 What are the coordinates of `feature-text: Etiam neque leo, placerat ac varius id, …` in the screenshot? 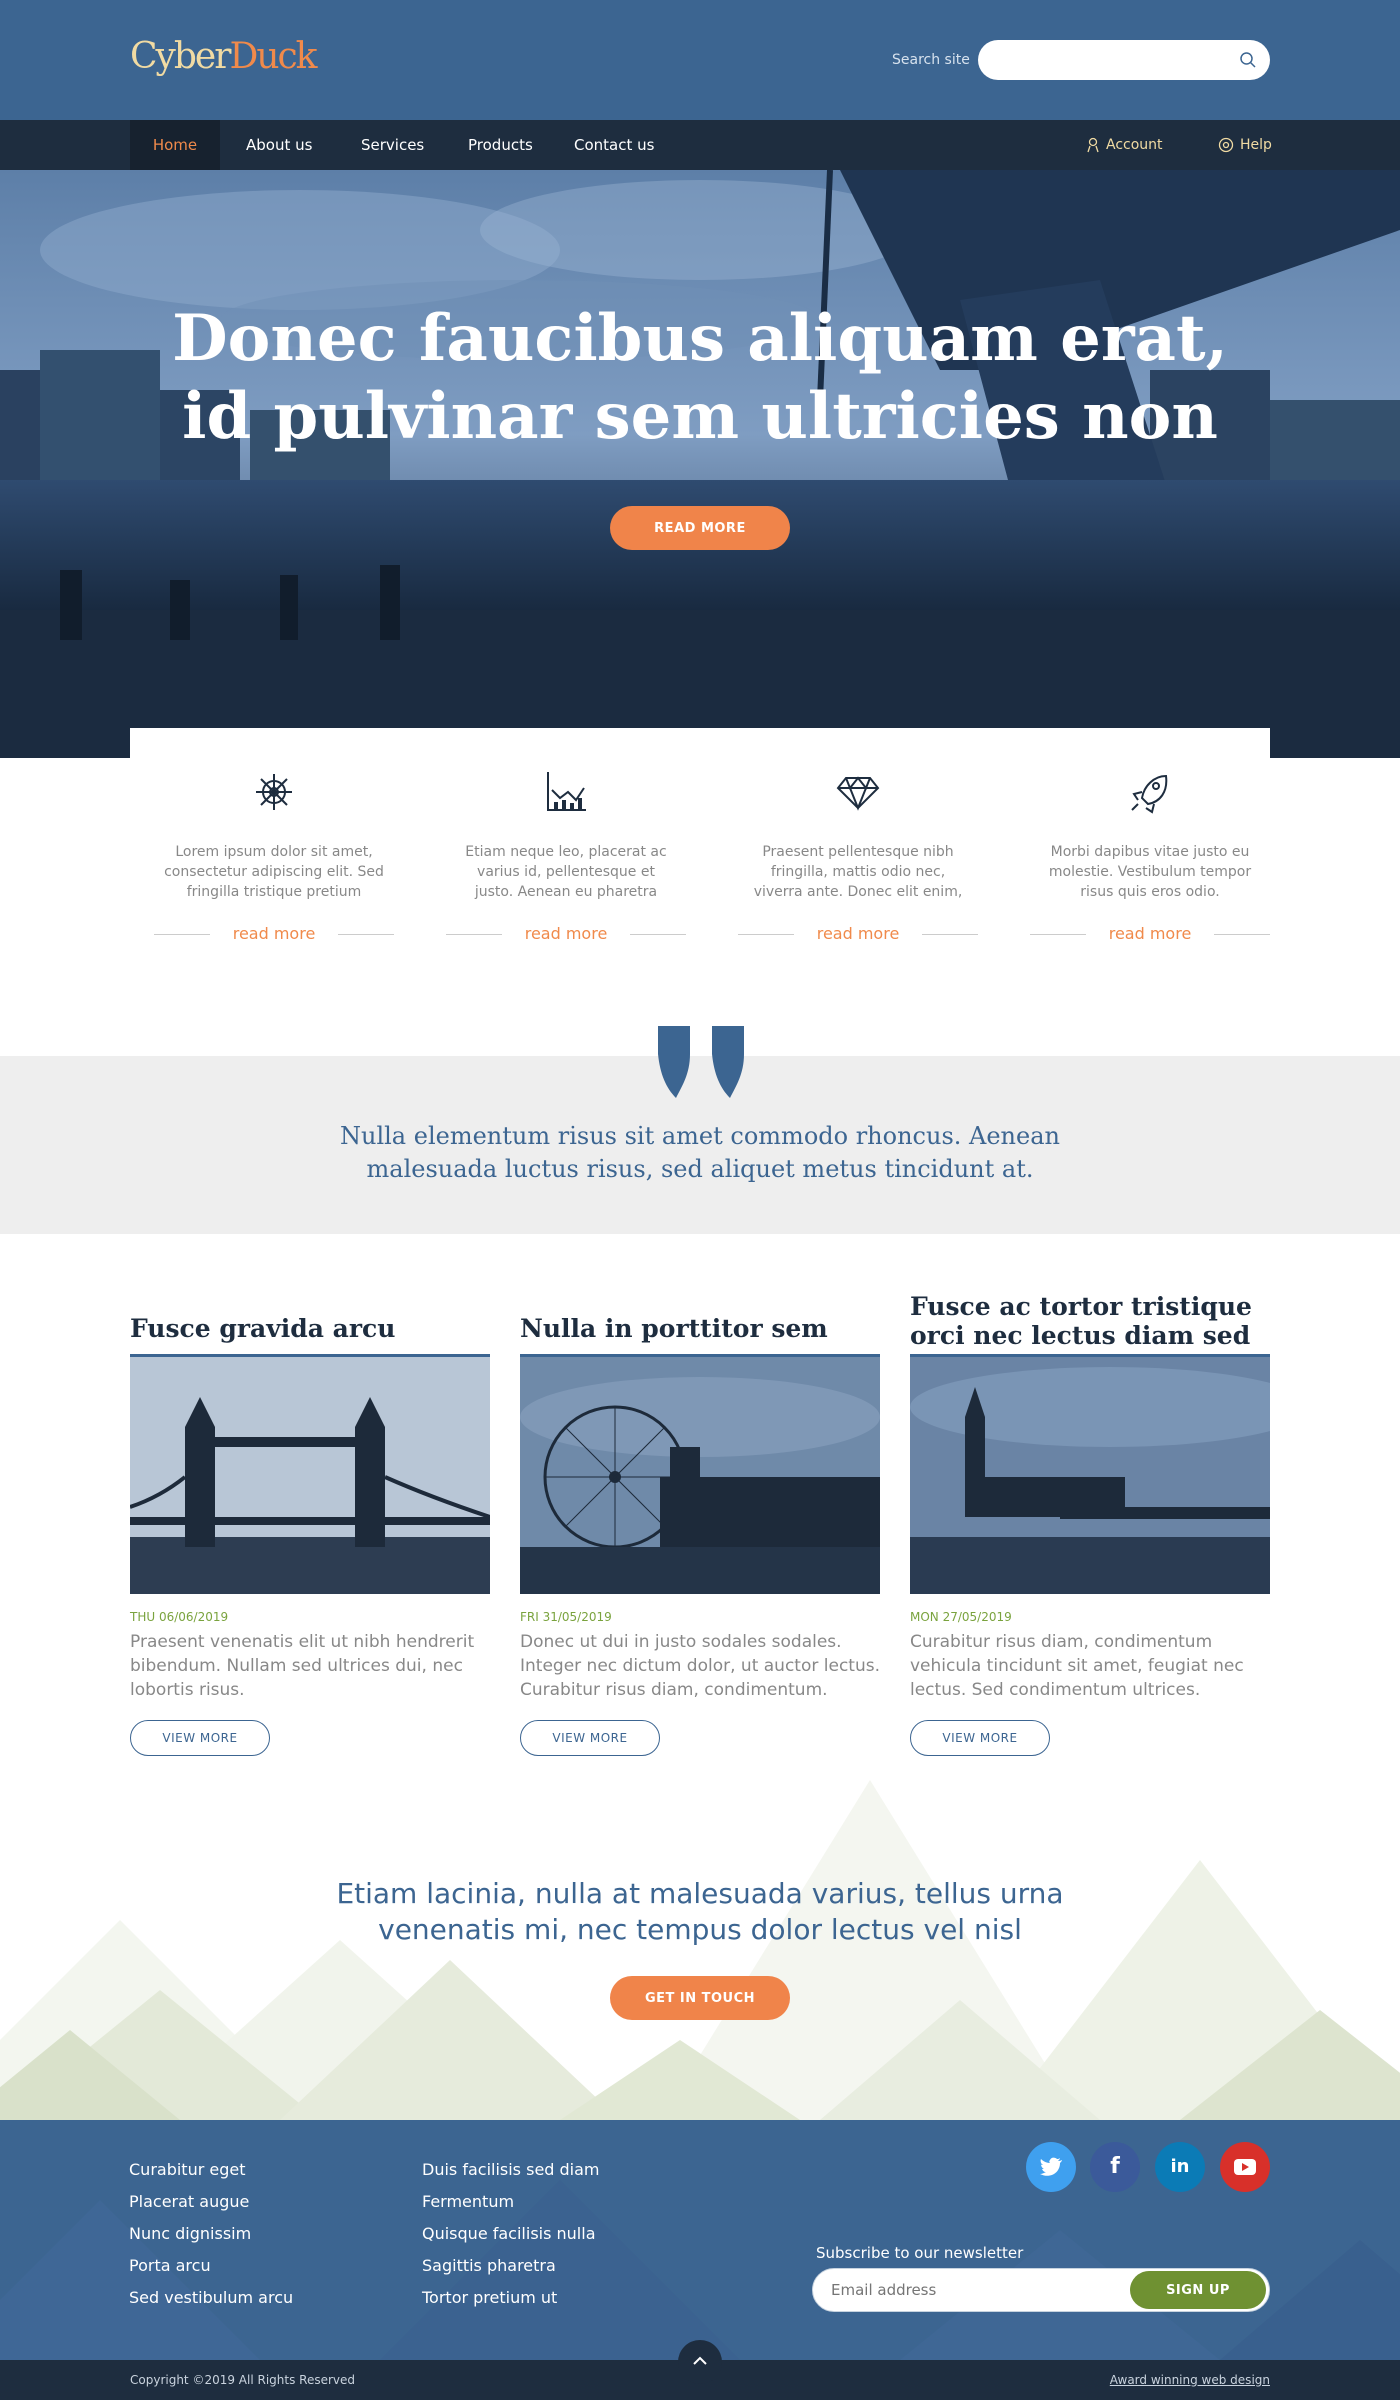 It's located at (566, 872).